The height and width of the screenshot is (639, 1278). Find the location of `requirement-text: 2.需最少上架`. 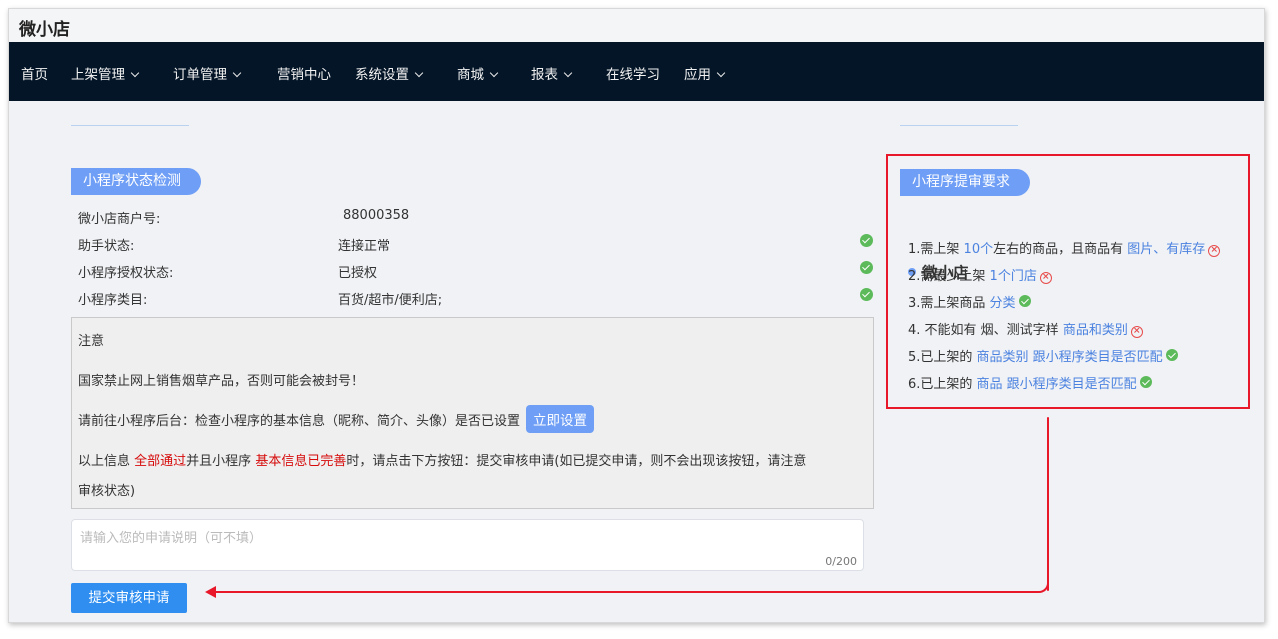

requirement-text: 2.需最少上架 is located at coordinates (949, 276).